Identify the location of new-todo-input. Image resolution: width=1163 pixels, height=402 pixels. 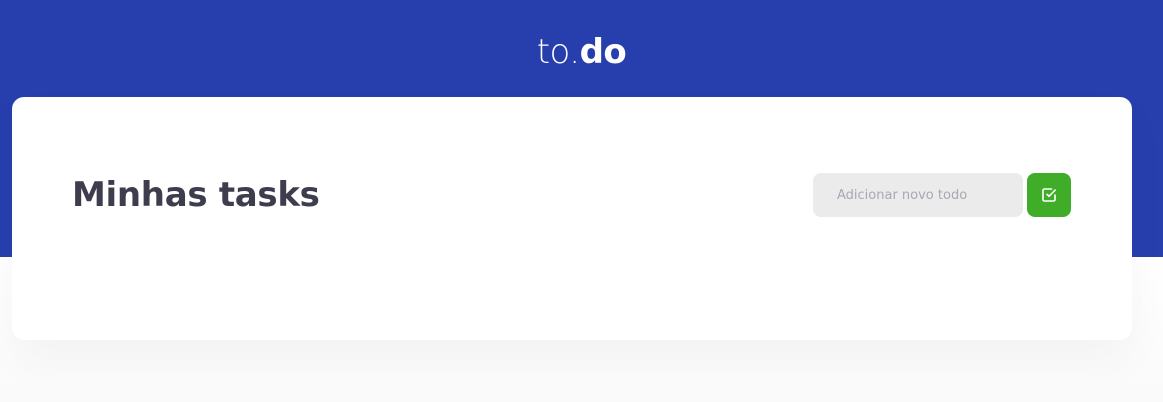
(918, 195).